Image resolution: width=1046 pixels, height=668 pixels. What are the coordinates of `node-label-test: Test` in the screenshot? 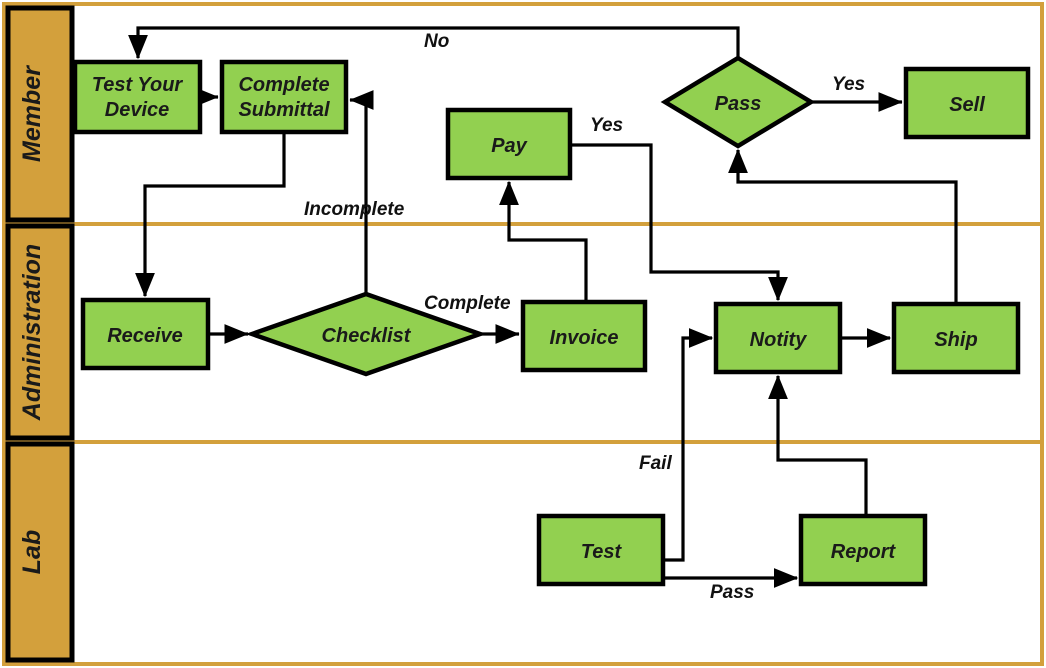 It's located at (602, 552).